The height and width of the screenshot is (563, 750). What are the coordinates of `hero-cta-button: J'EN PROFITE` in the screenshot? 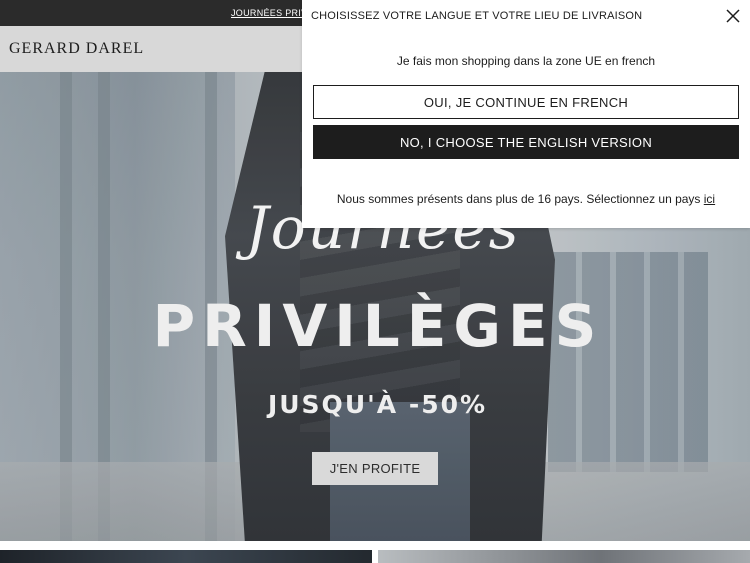 It's located at (375, 468).